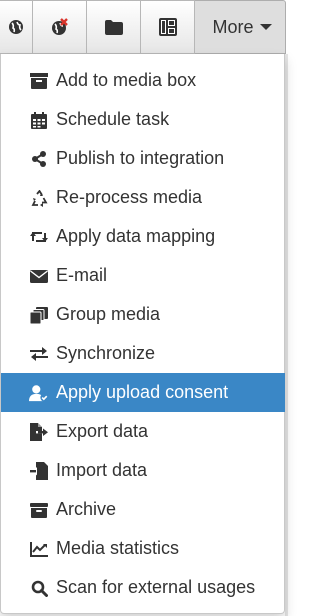 The width and height of the screenshot is (320, 616). Describe the element at coordinates (39, 354) in the screenshot. I see `exchange-icon` at that location.